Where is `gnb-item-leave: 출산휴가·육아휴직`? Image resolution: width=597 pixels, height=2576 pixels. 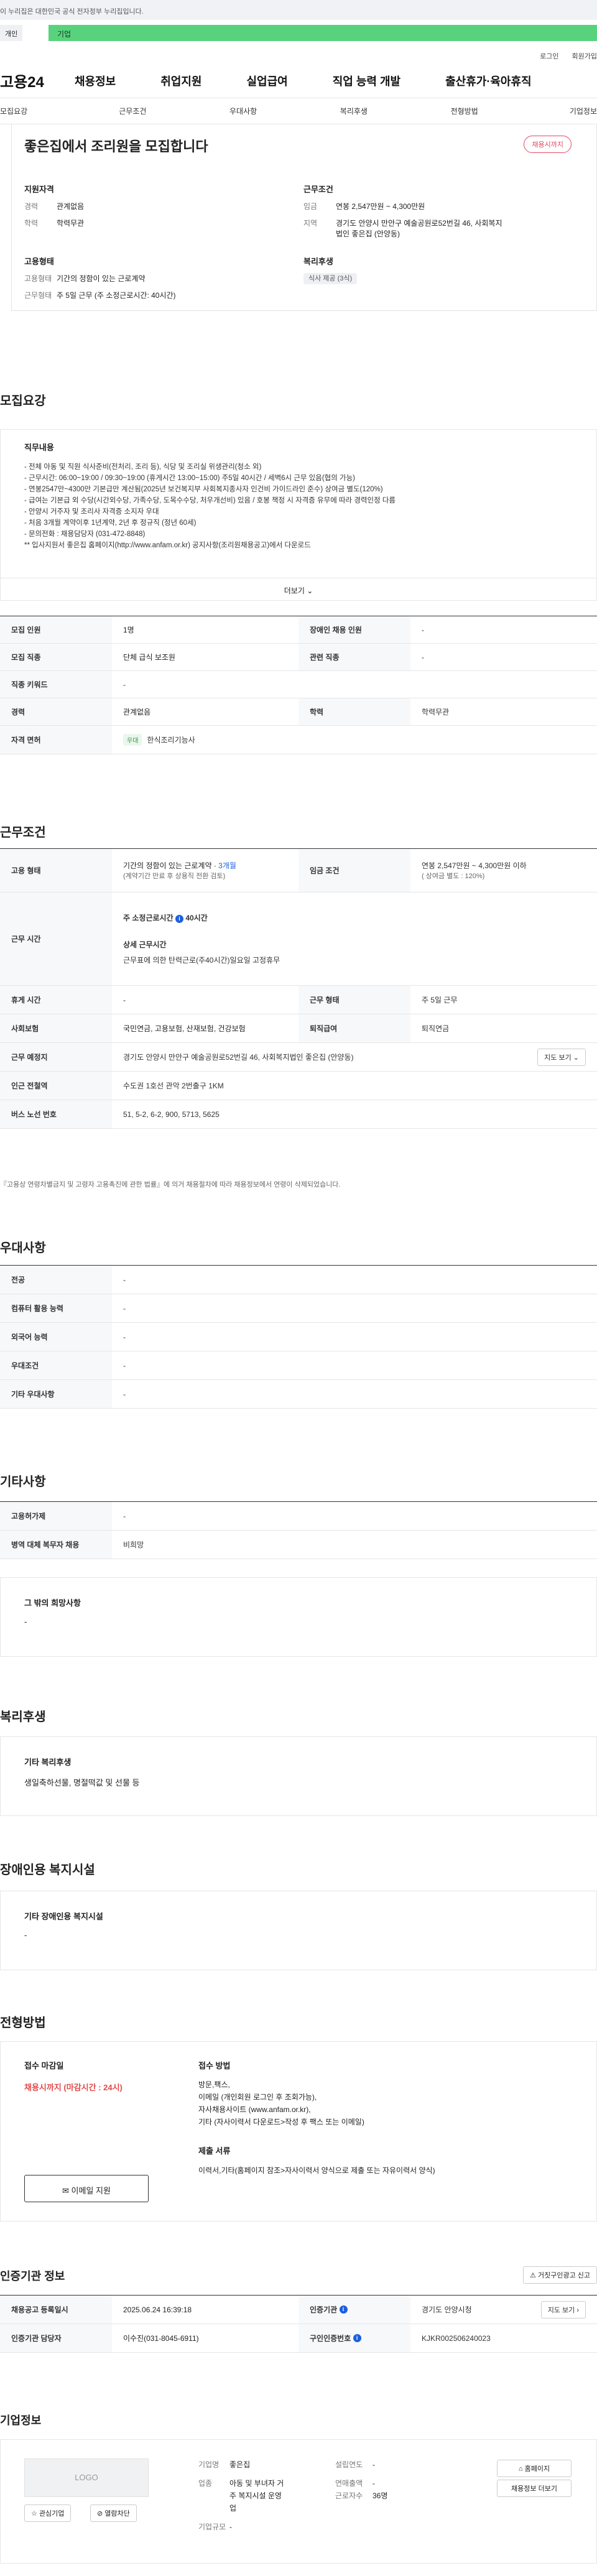
gnb-item-leave: 출산휴가·육아휴직 is located at coordinates (488, 81).